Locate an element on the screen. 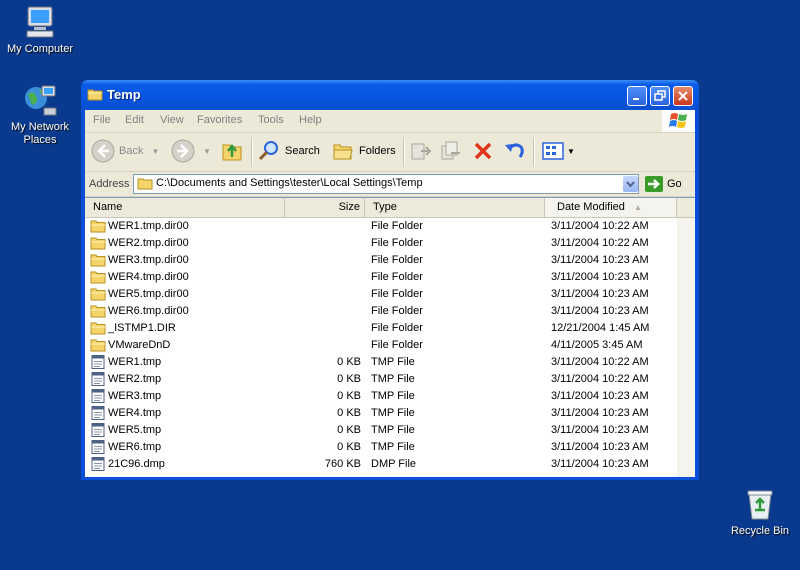  minimize-button is located at coordinates (637, 96).